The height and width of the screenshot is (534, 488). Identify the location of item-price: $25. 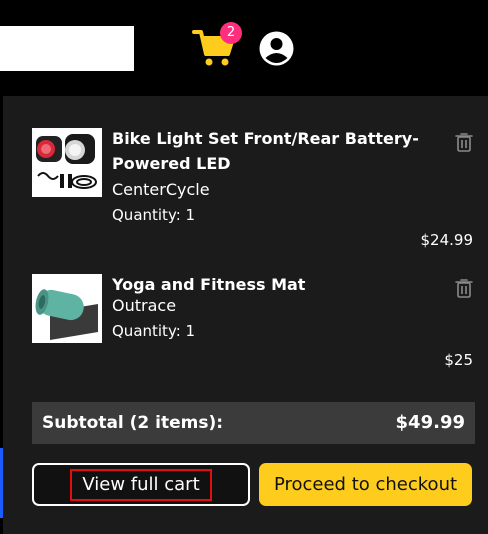
(458, 360).